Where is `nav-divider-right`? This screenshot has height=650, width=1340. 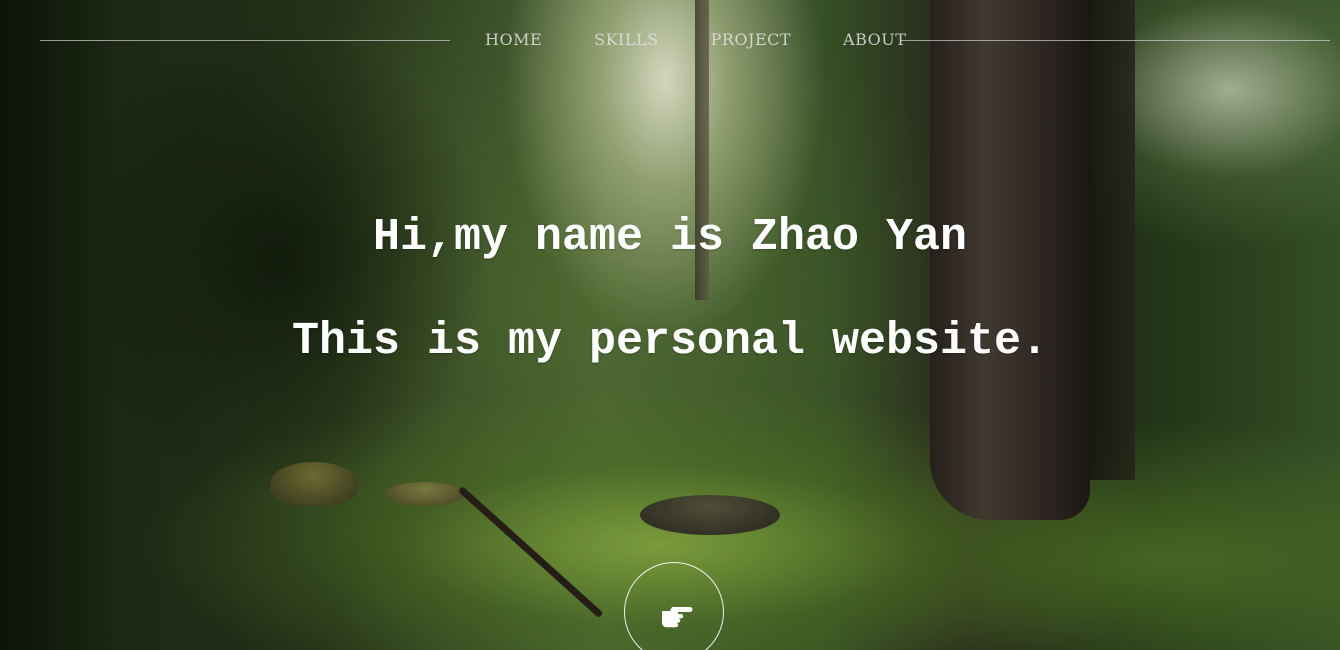 nav-divider-right is located at coordinates (1115, 40).